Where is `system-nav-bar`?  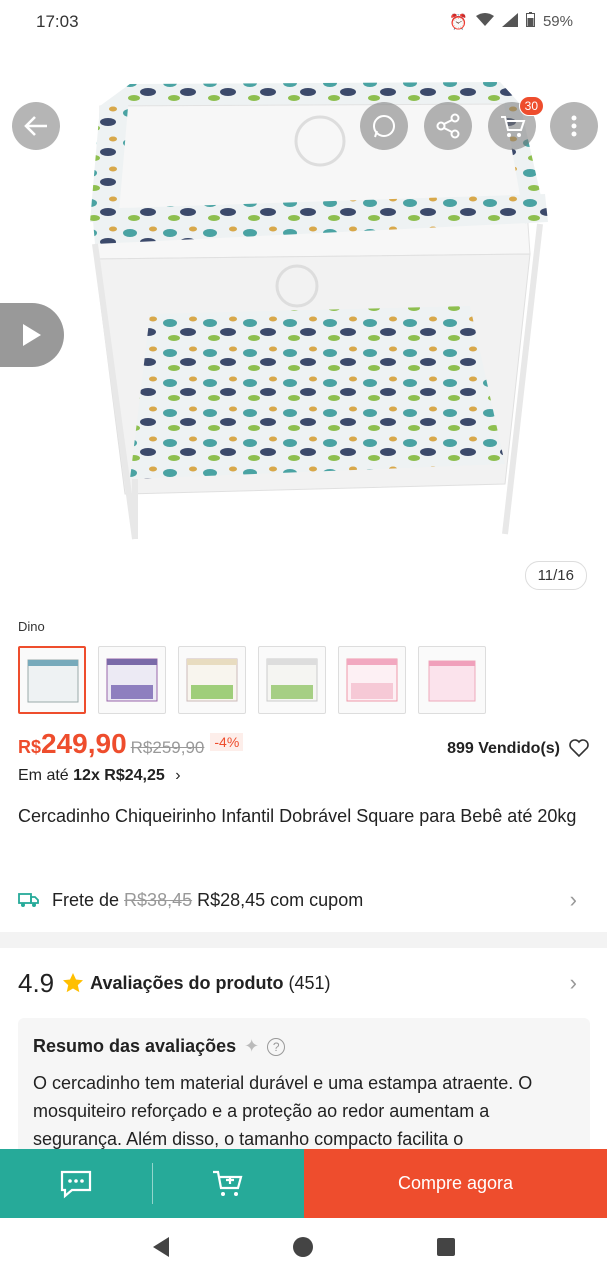
system-nav-bar is located at coordinates (303, 1249).